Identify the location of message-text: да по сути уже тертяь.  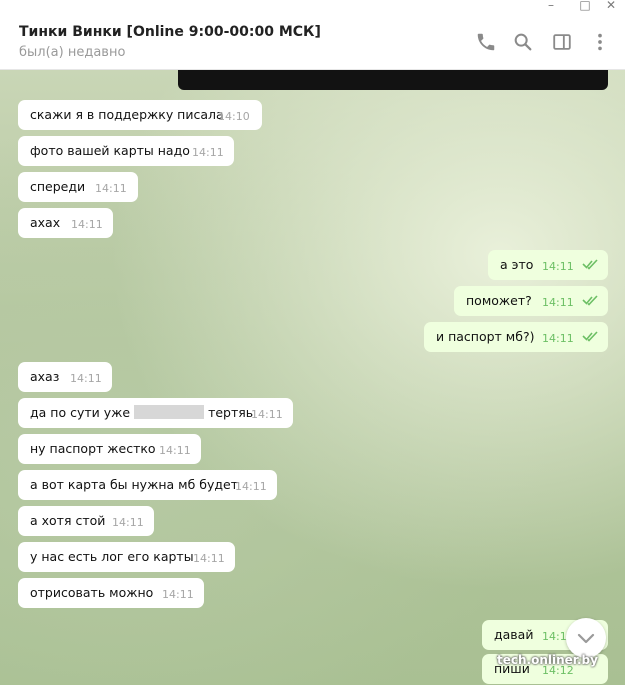
(141, 412).